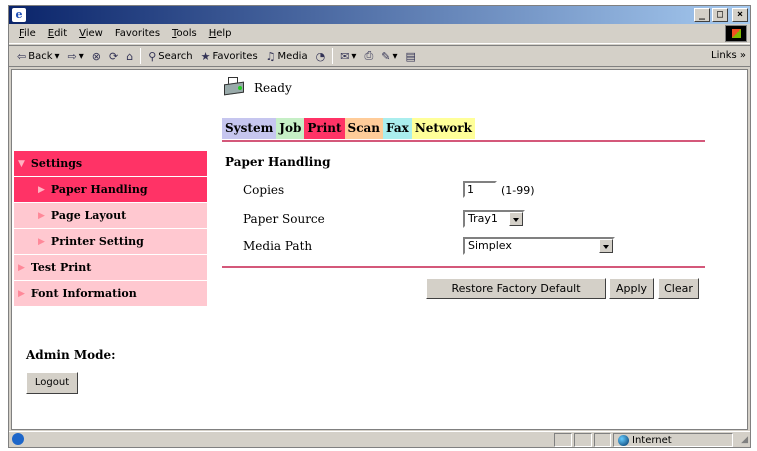 This screenshot has width=757, height=451. What do you see at coordinates (91, 33) in the screenshot?
I see `menu-view: View` at bounding box center [91, 33].